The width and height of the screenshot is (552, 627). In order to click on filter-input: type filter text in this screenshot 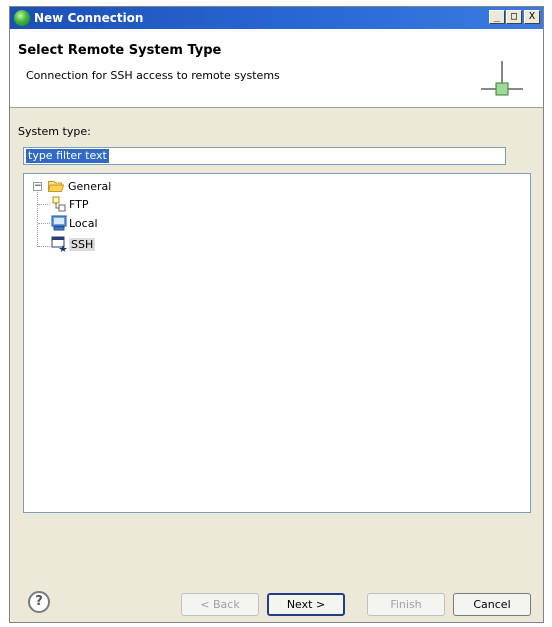, I will do `click(264, 156)`.